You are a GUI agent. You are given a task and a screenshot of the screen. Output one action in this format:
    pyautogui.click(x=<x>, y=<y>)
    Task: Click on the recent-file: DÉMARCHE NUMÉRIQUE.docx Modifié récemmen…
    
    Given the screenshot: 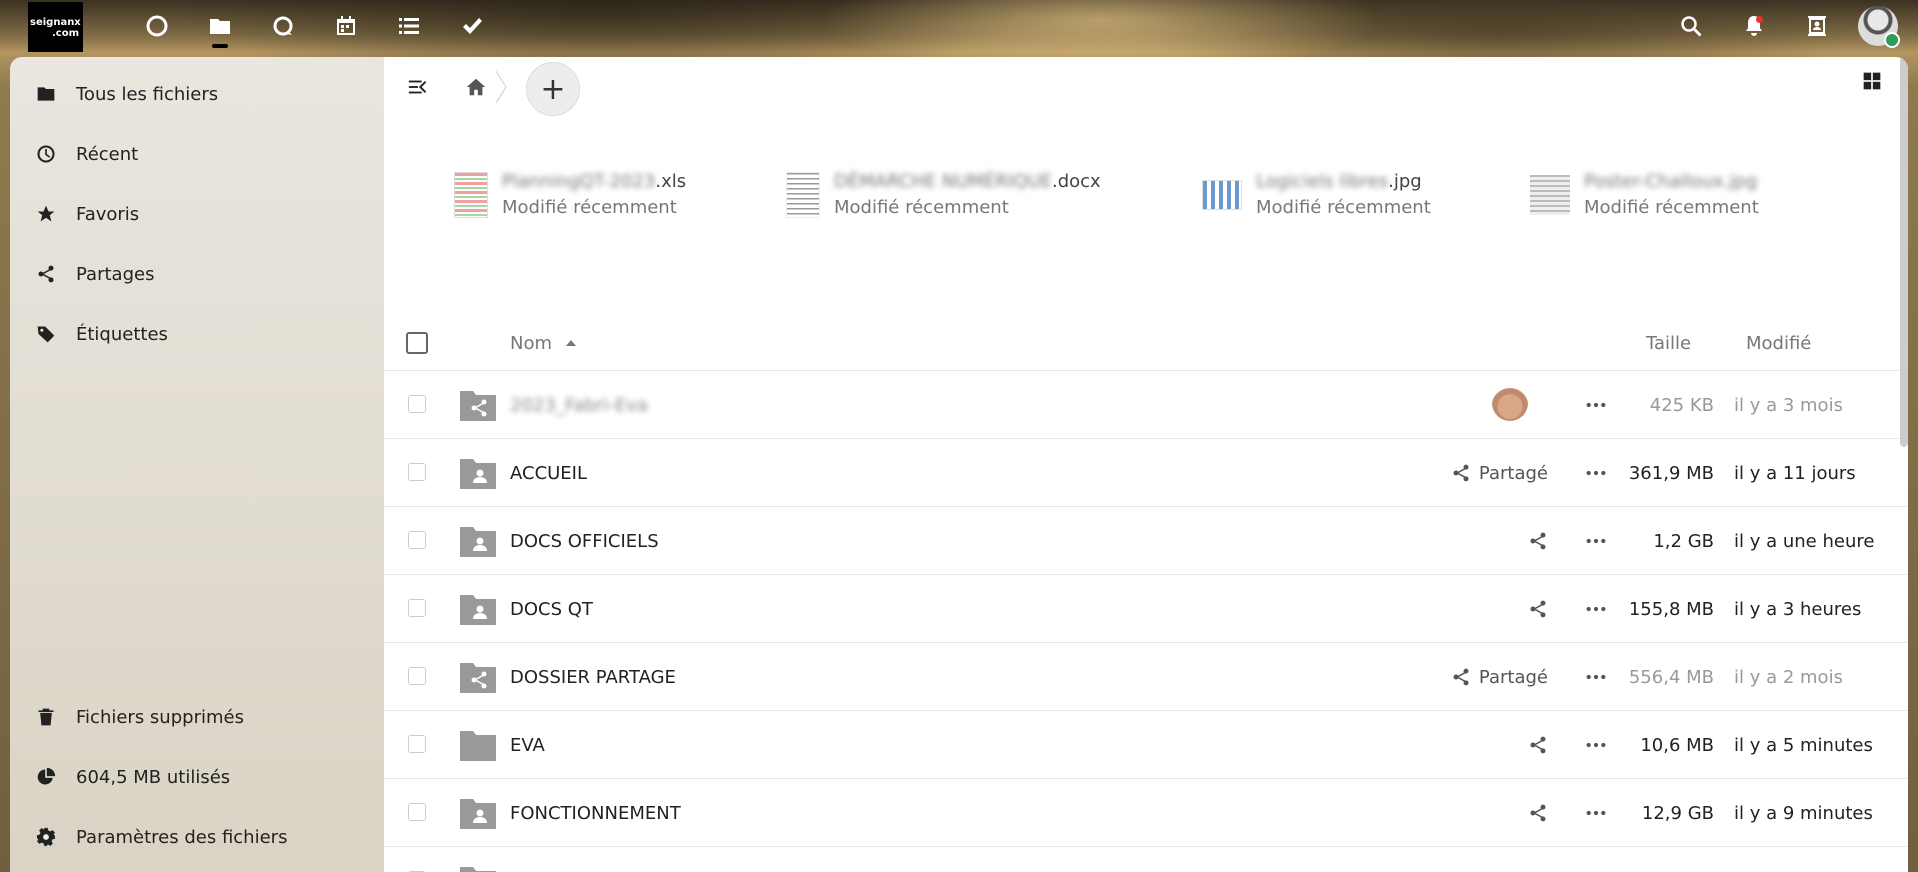 What is the action you would take?
    pyautogui.click(x=943, y=195)
    